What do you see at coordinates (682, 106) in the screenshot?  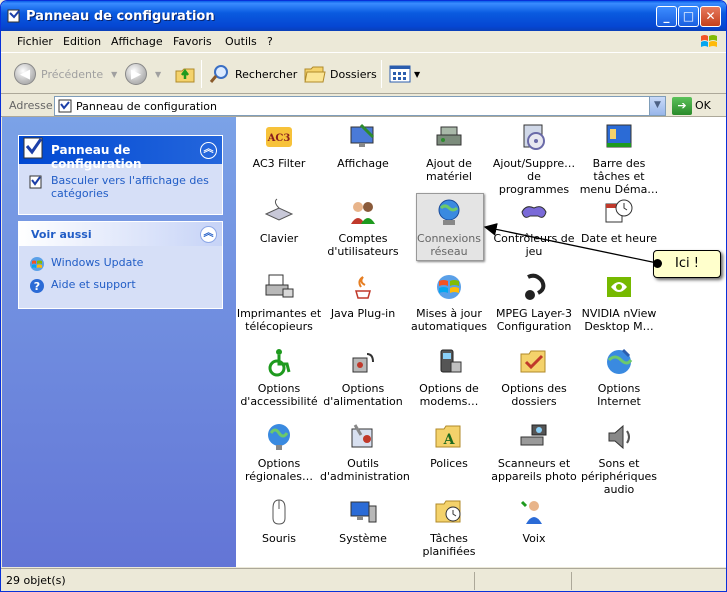 I see `go-arrow-icon: ➔` at bounding box center [682, 106].